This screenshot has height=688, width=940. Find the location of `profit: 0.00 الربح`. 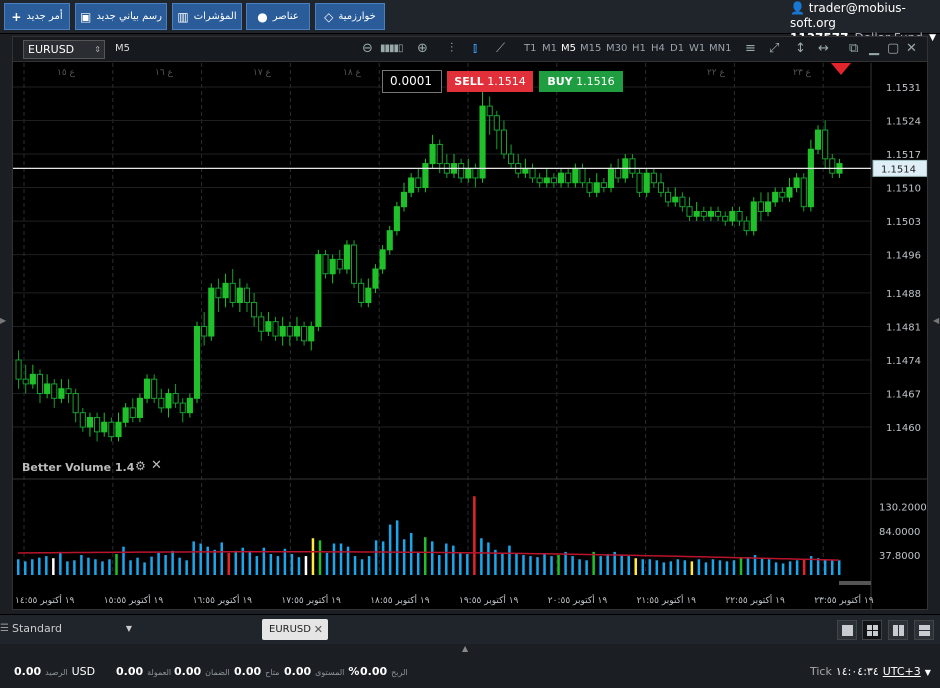

profit: 0.00 الربح is located at coordinates (384, 671).